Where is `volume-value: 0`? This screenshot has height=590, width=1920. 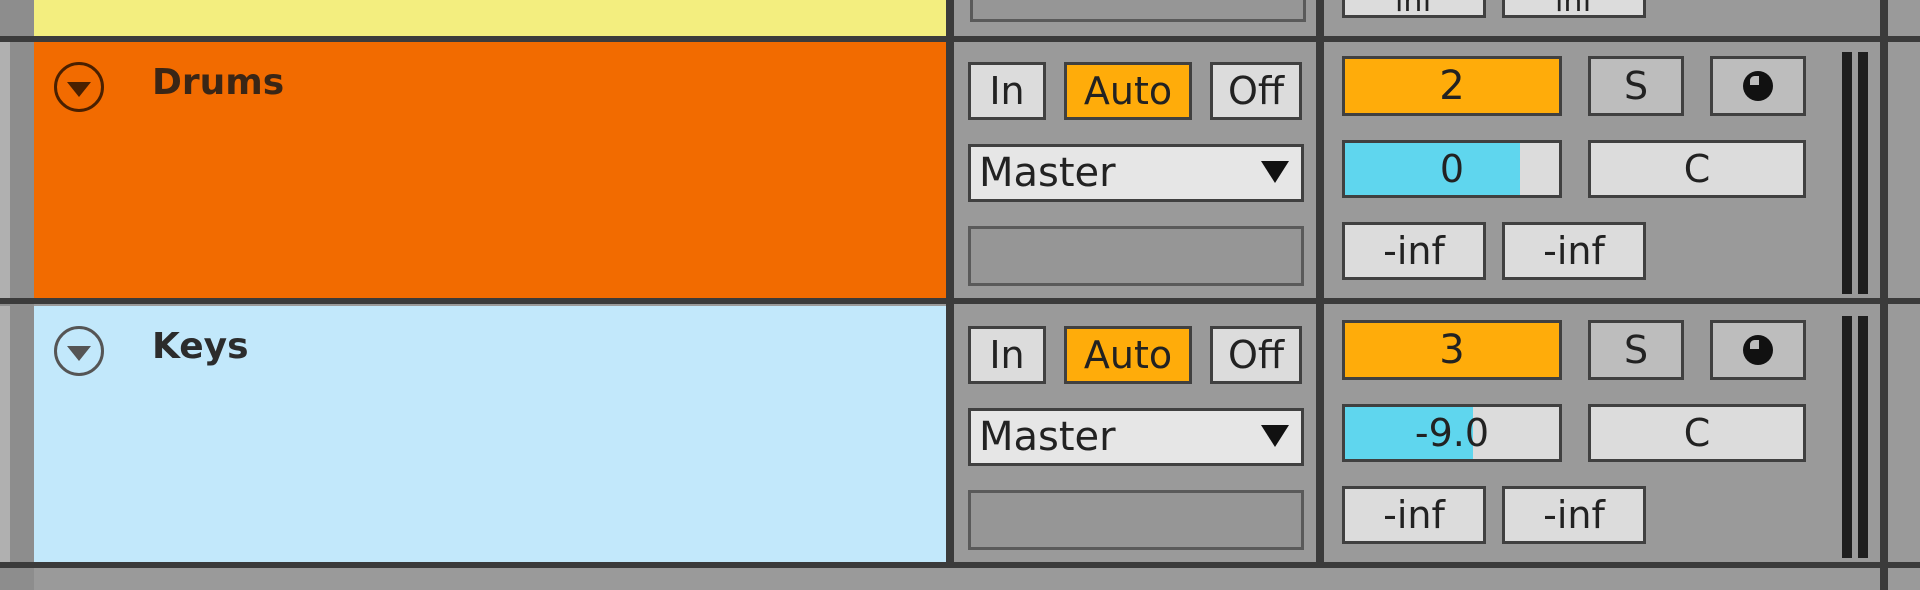 volume-value: 0 is located at coordinates (1452, 169).